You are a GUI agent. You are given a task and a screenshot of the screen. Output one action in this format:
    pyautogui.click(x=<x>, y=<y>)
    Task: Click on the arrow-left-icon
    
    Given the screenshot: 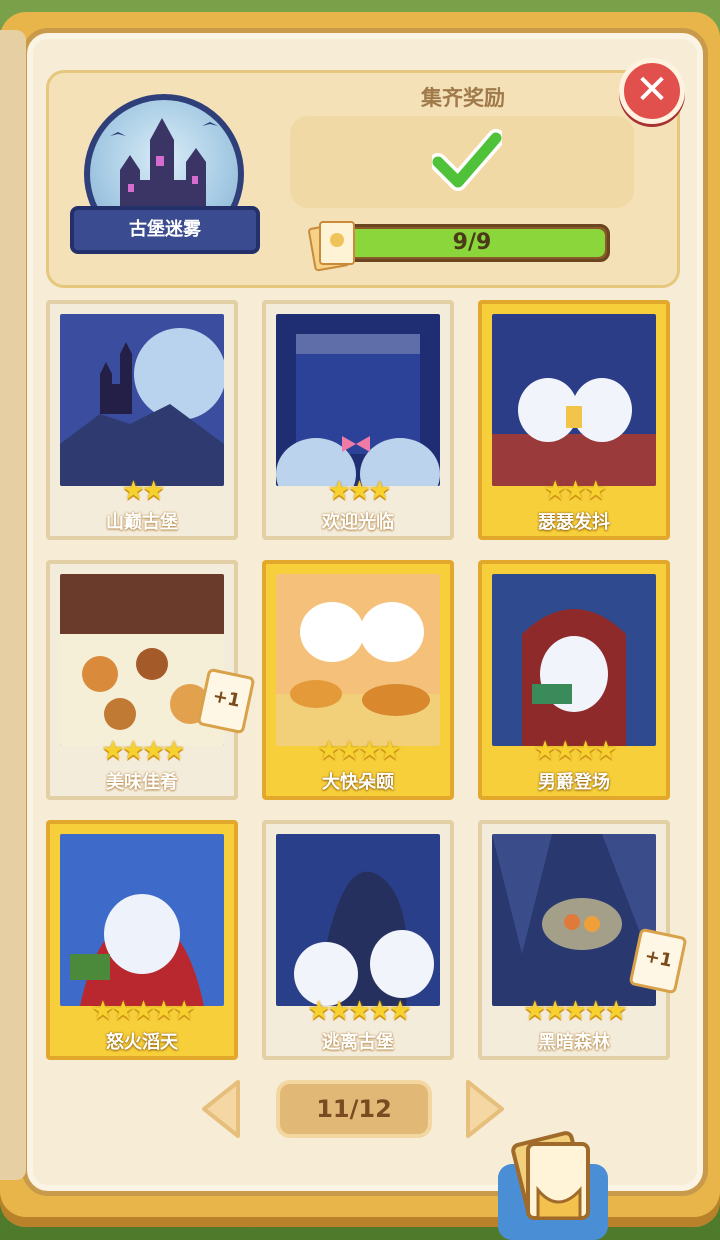 What is the action you would take?
    pyautogui.click(x=221, y=1109)
    